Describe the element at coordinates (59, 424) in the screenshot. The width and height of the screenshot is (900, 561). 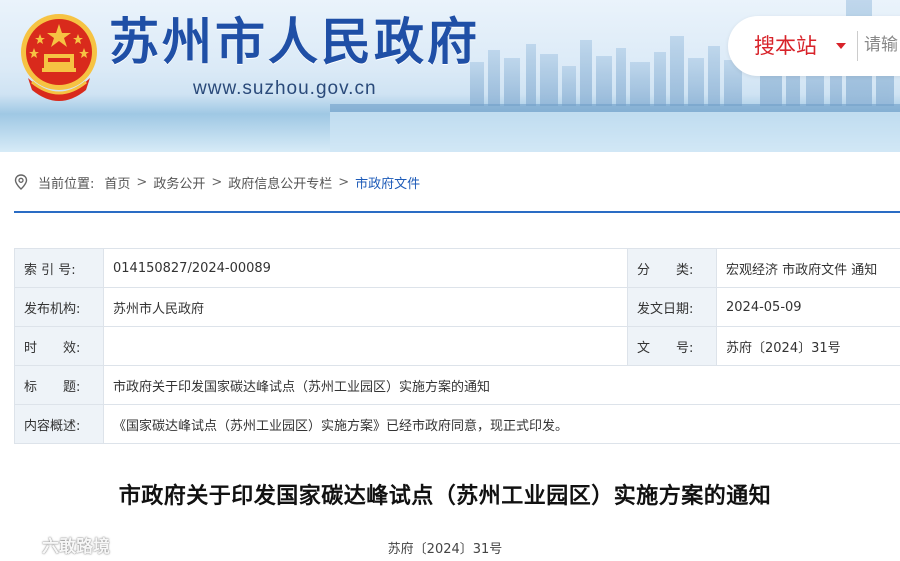
I see `summary-label: 内容概述:` at that location.